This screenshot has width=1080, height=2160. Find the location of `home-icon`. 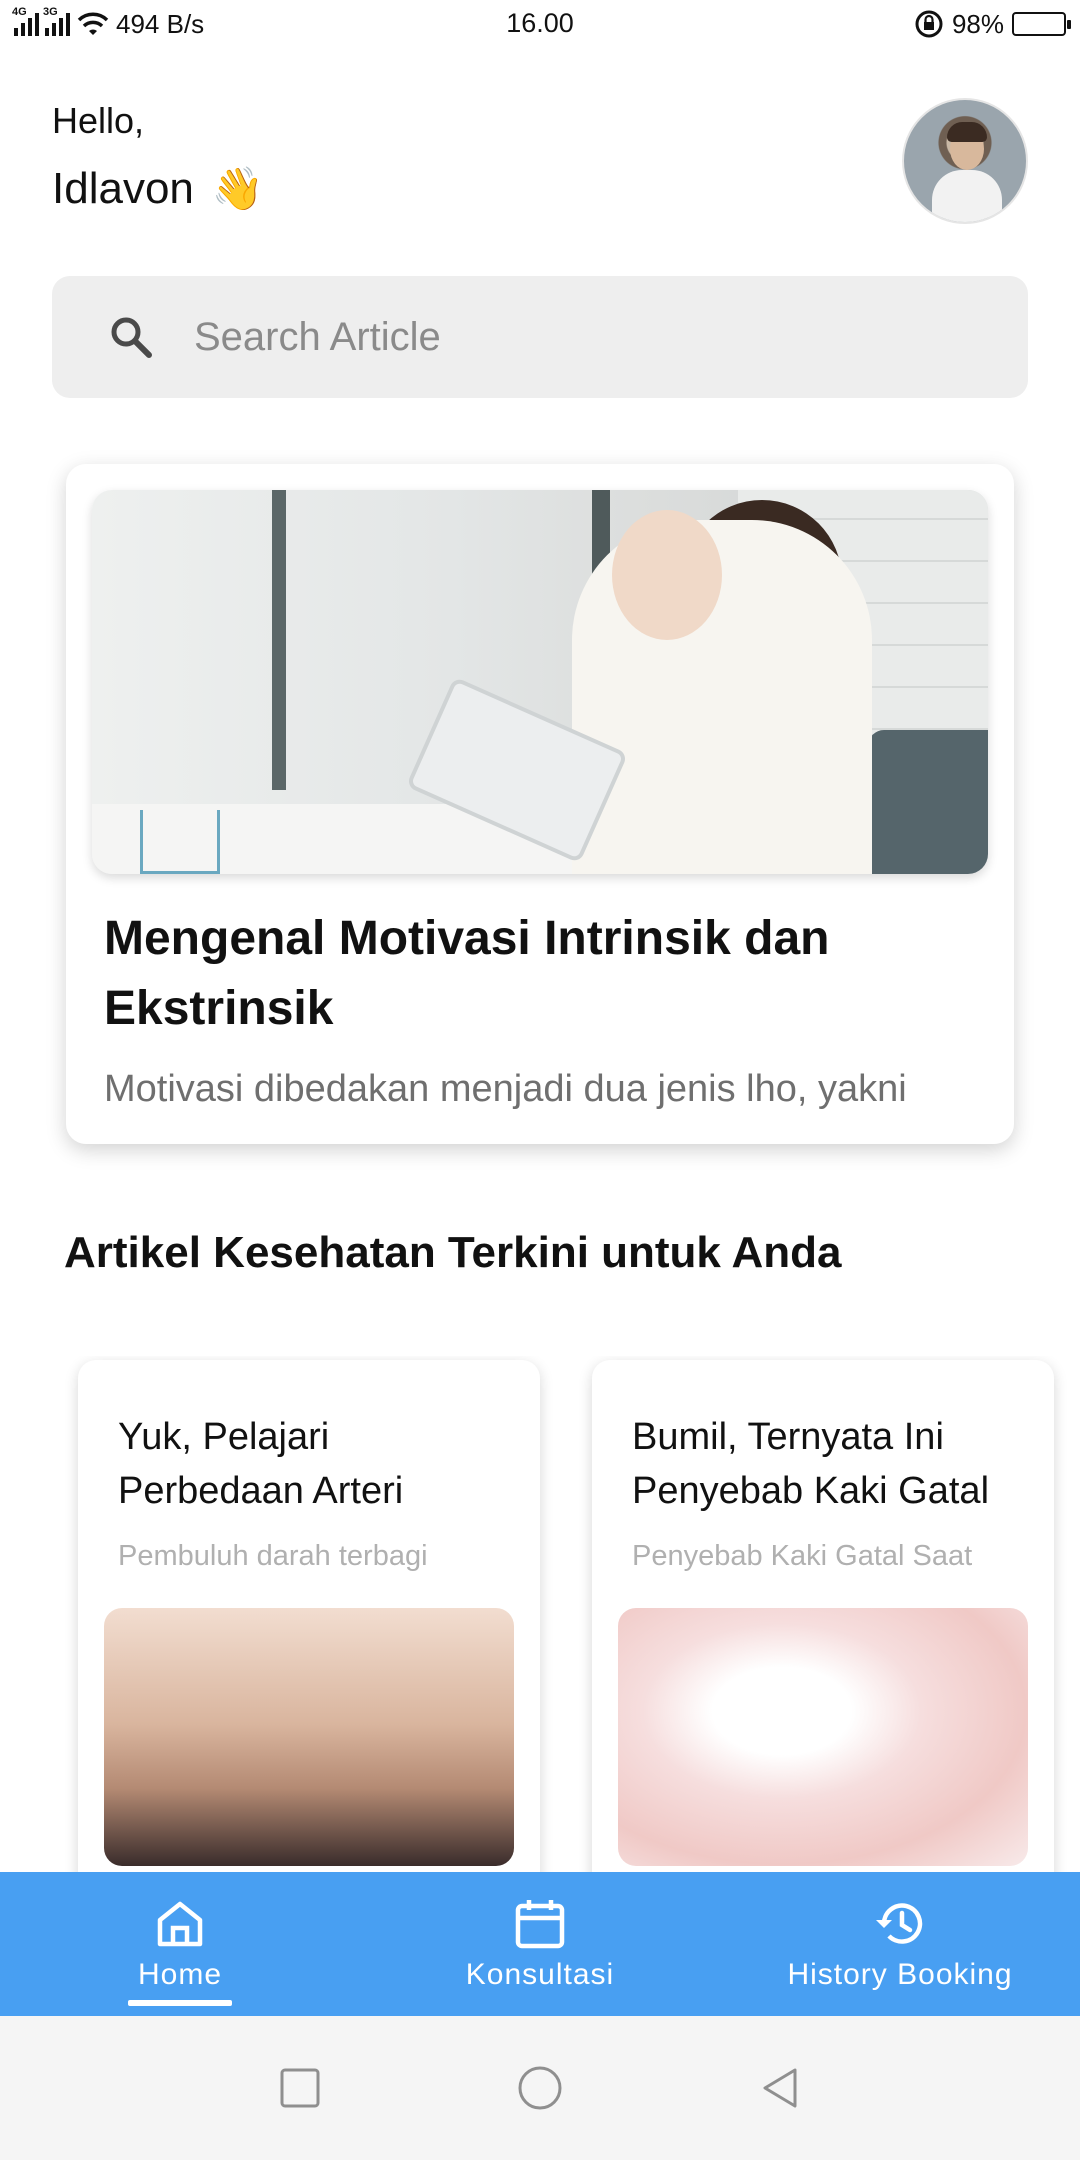

home-icon is located at coordinates (180, 1924).